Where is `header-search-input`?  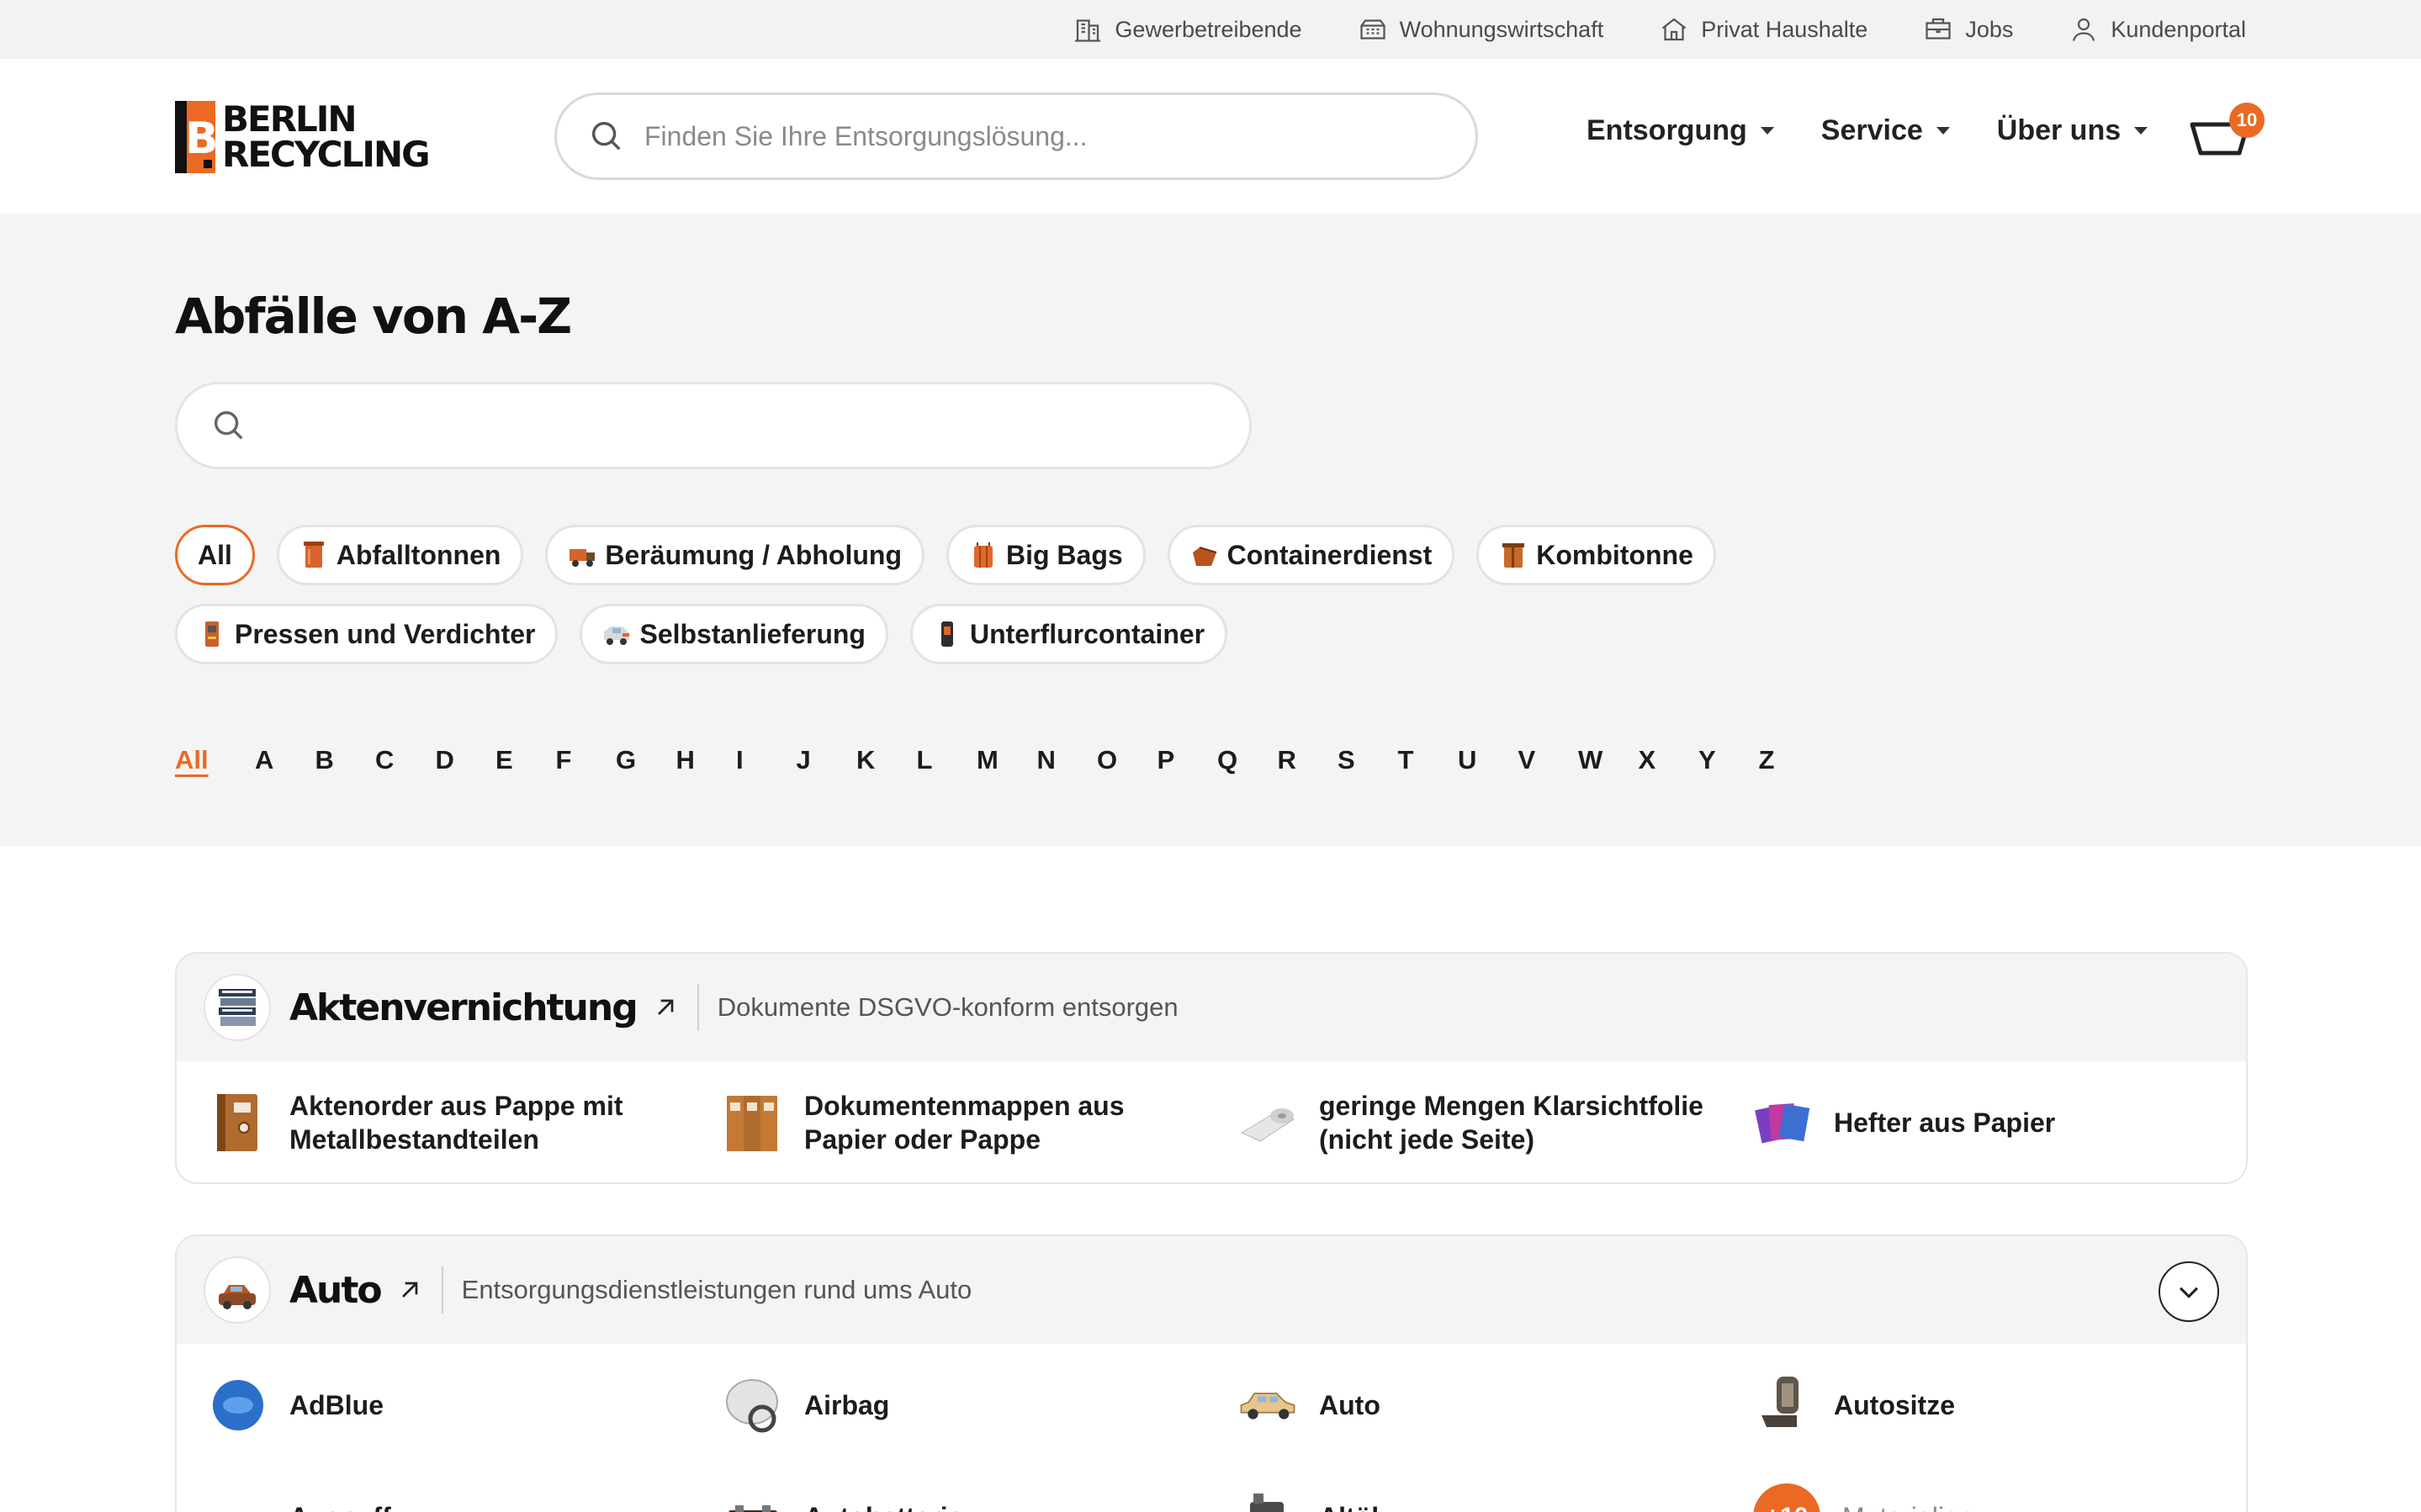
header-search-input is located at coordinates (1023, 136).